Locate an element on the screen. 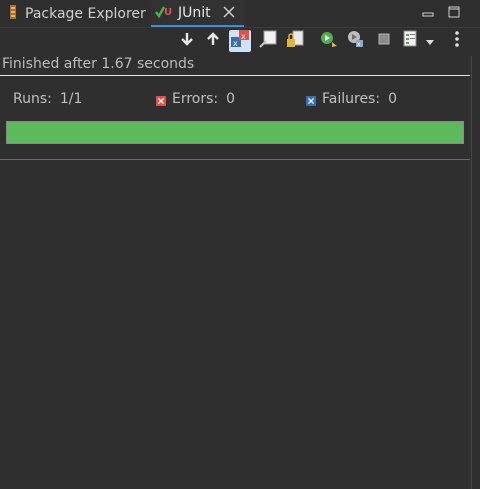  errors-value: 0 is located at coordinates (231, 99).